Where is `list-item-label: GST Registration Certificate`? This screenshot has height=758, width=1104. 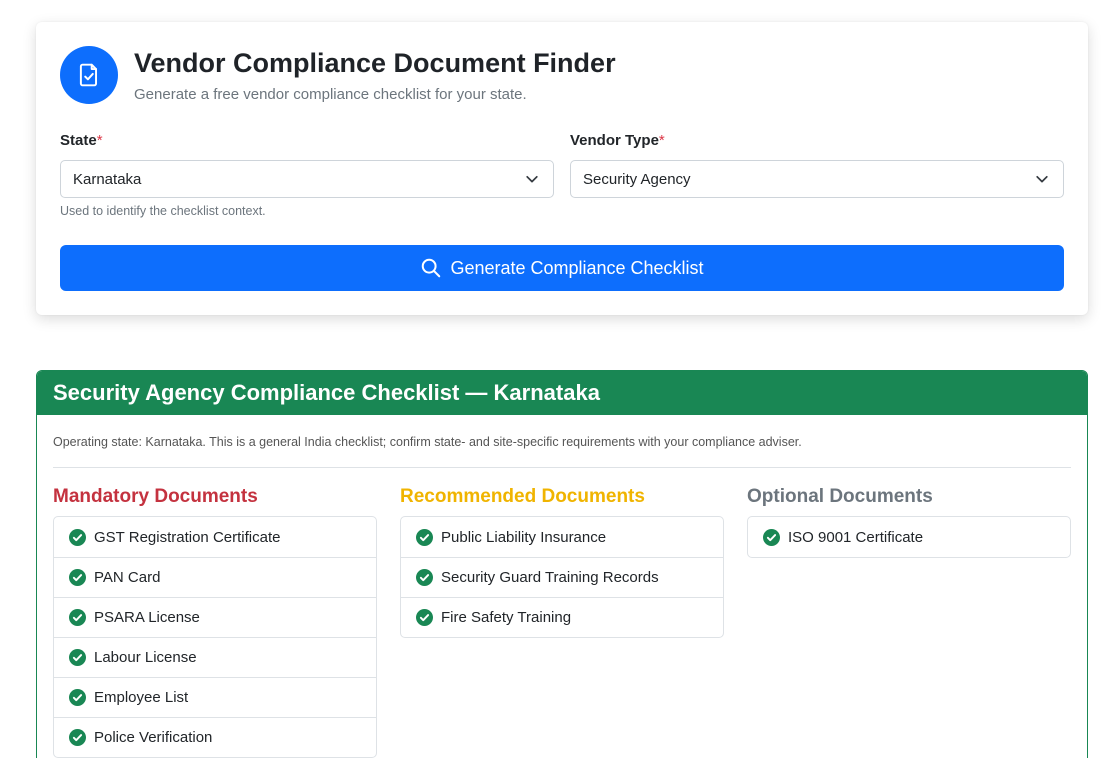 list-item-label: GST Registration Certificate is located at coordinates (187, 537).